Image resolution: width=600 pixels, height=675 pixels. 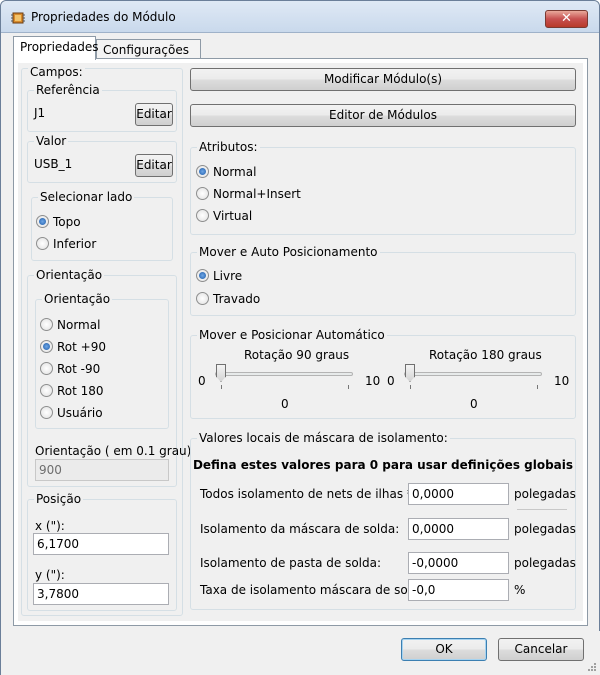 I want to click on selecionar-lado-label: Selecionar lado, so click(x=86, y=197).